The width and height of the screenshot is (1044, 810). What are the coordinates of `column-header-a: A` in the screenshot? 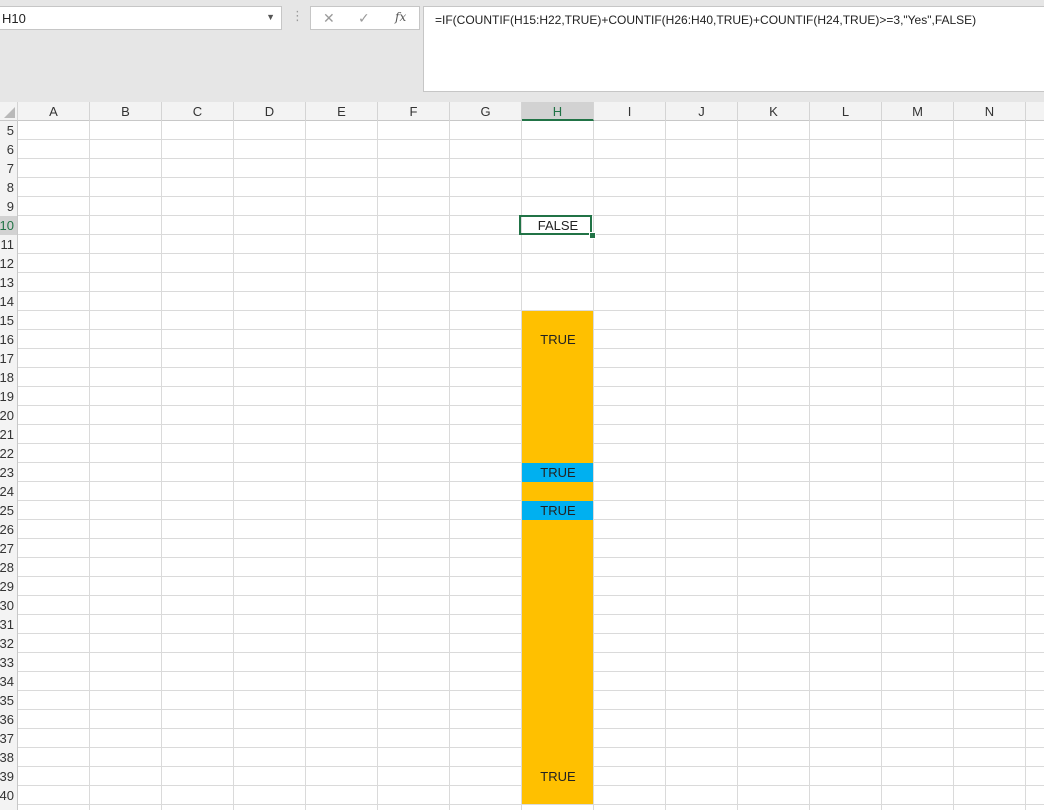 It's located at (54, 111).